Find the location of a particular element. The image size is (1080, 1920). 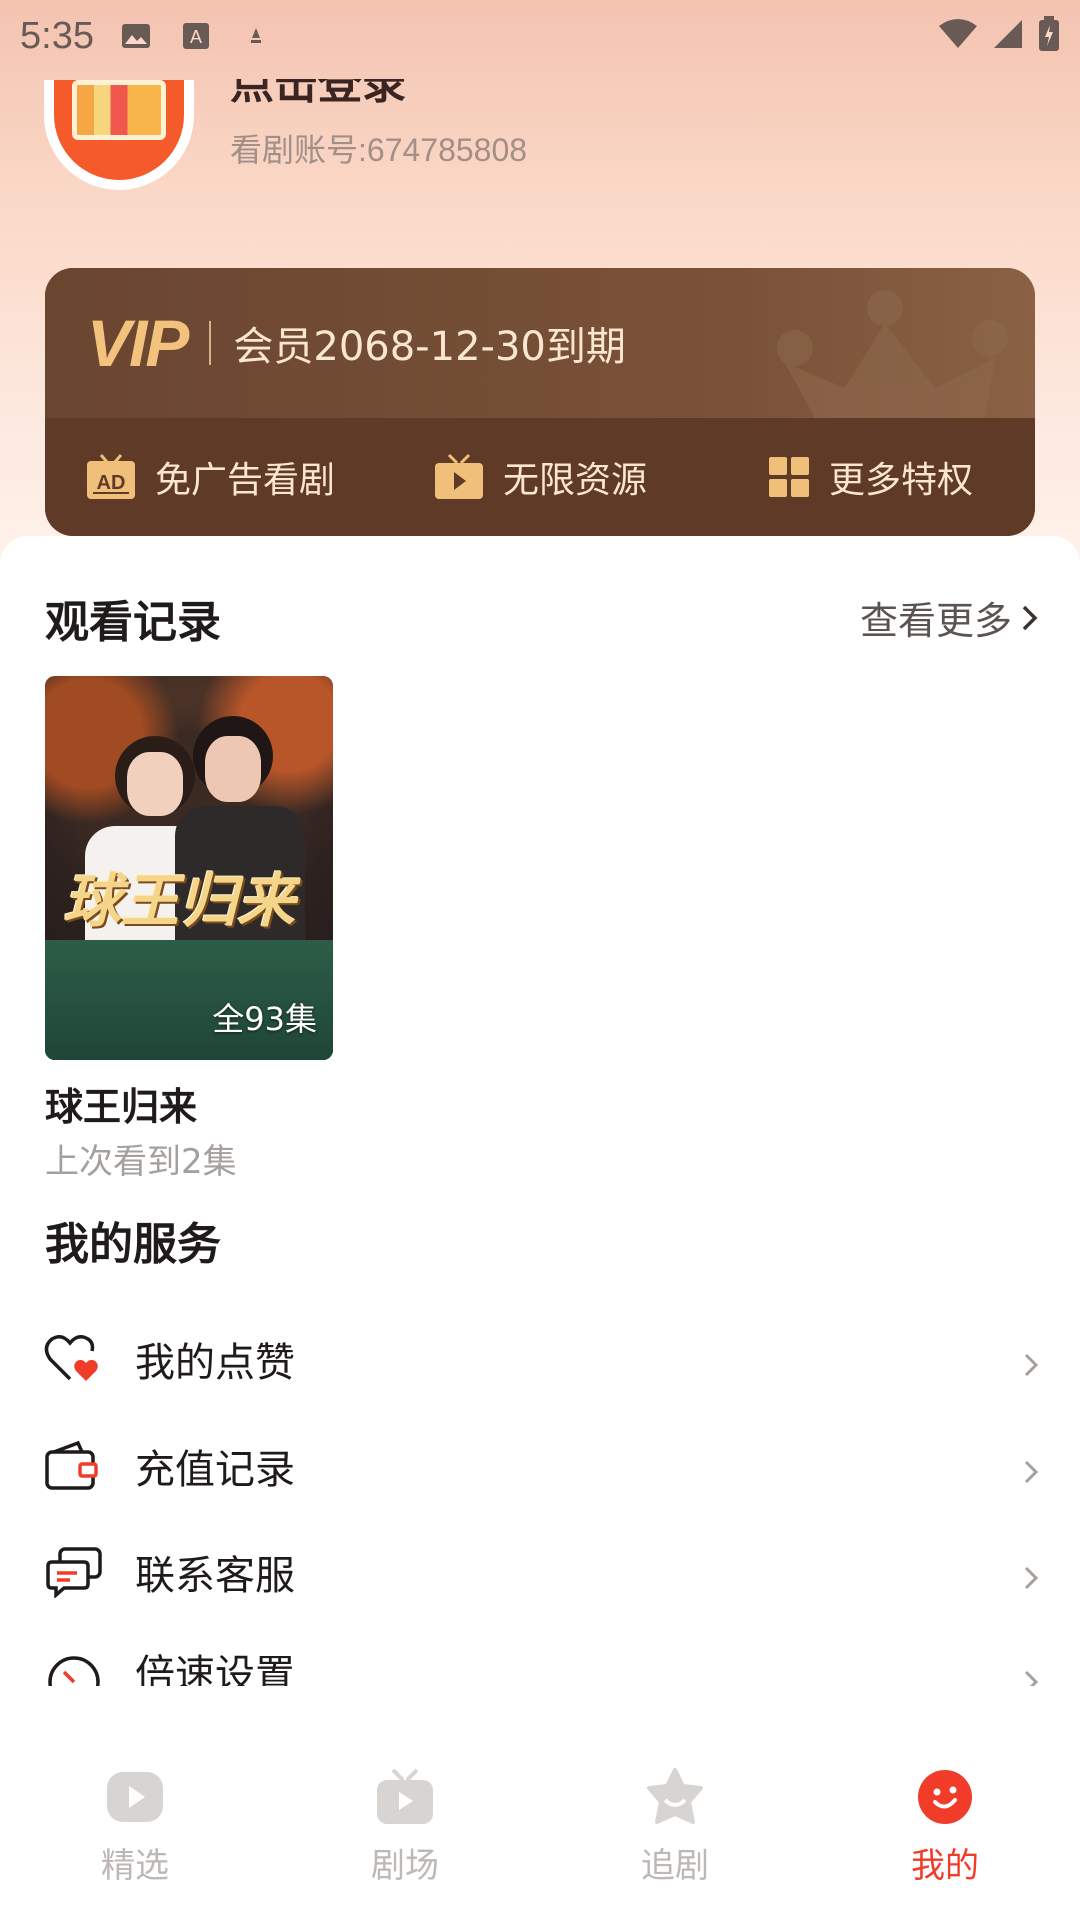

wifi-icon is located at coordinates (958, 36).